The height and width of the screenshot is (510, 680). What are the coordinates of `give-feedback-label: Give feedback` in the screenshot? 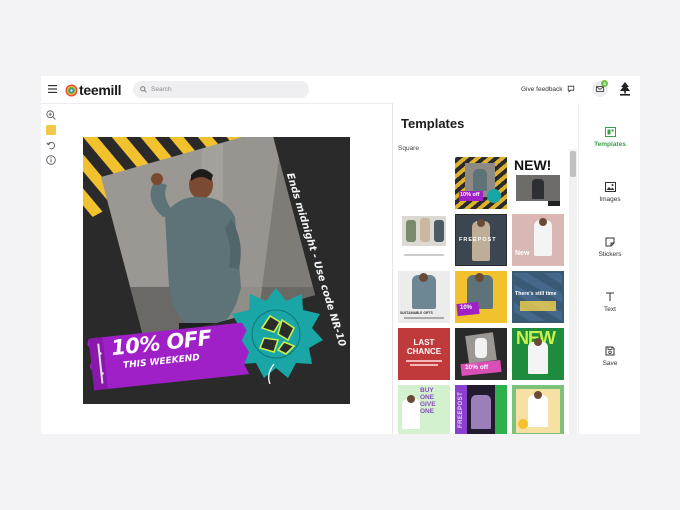 It's located at (542, 89).